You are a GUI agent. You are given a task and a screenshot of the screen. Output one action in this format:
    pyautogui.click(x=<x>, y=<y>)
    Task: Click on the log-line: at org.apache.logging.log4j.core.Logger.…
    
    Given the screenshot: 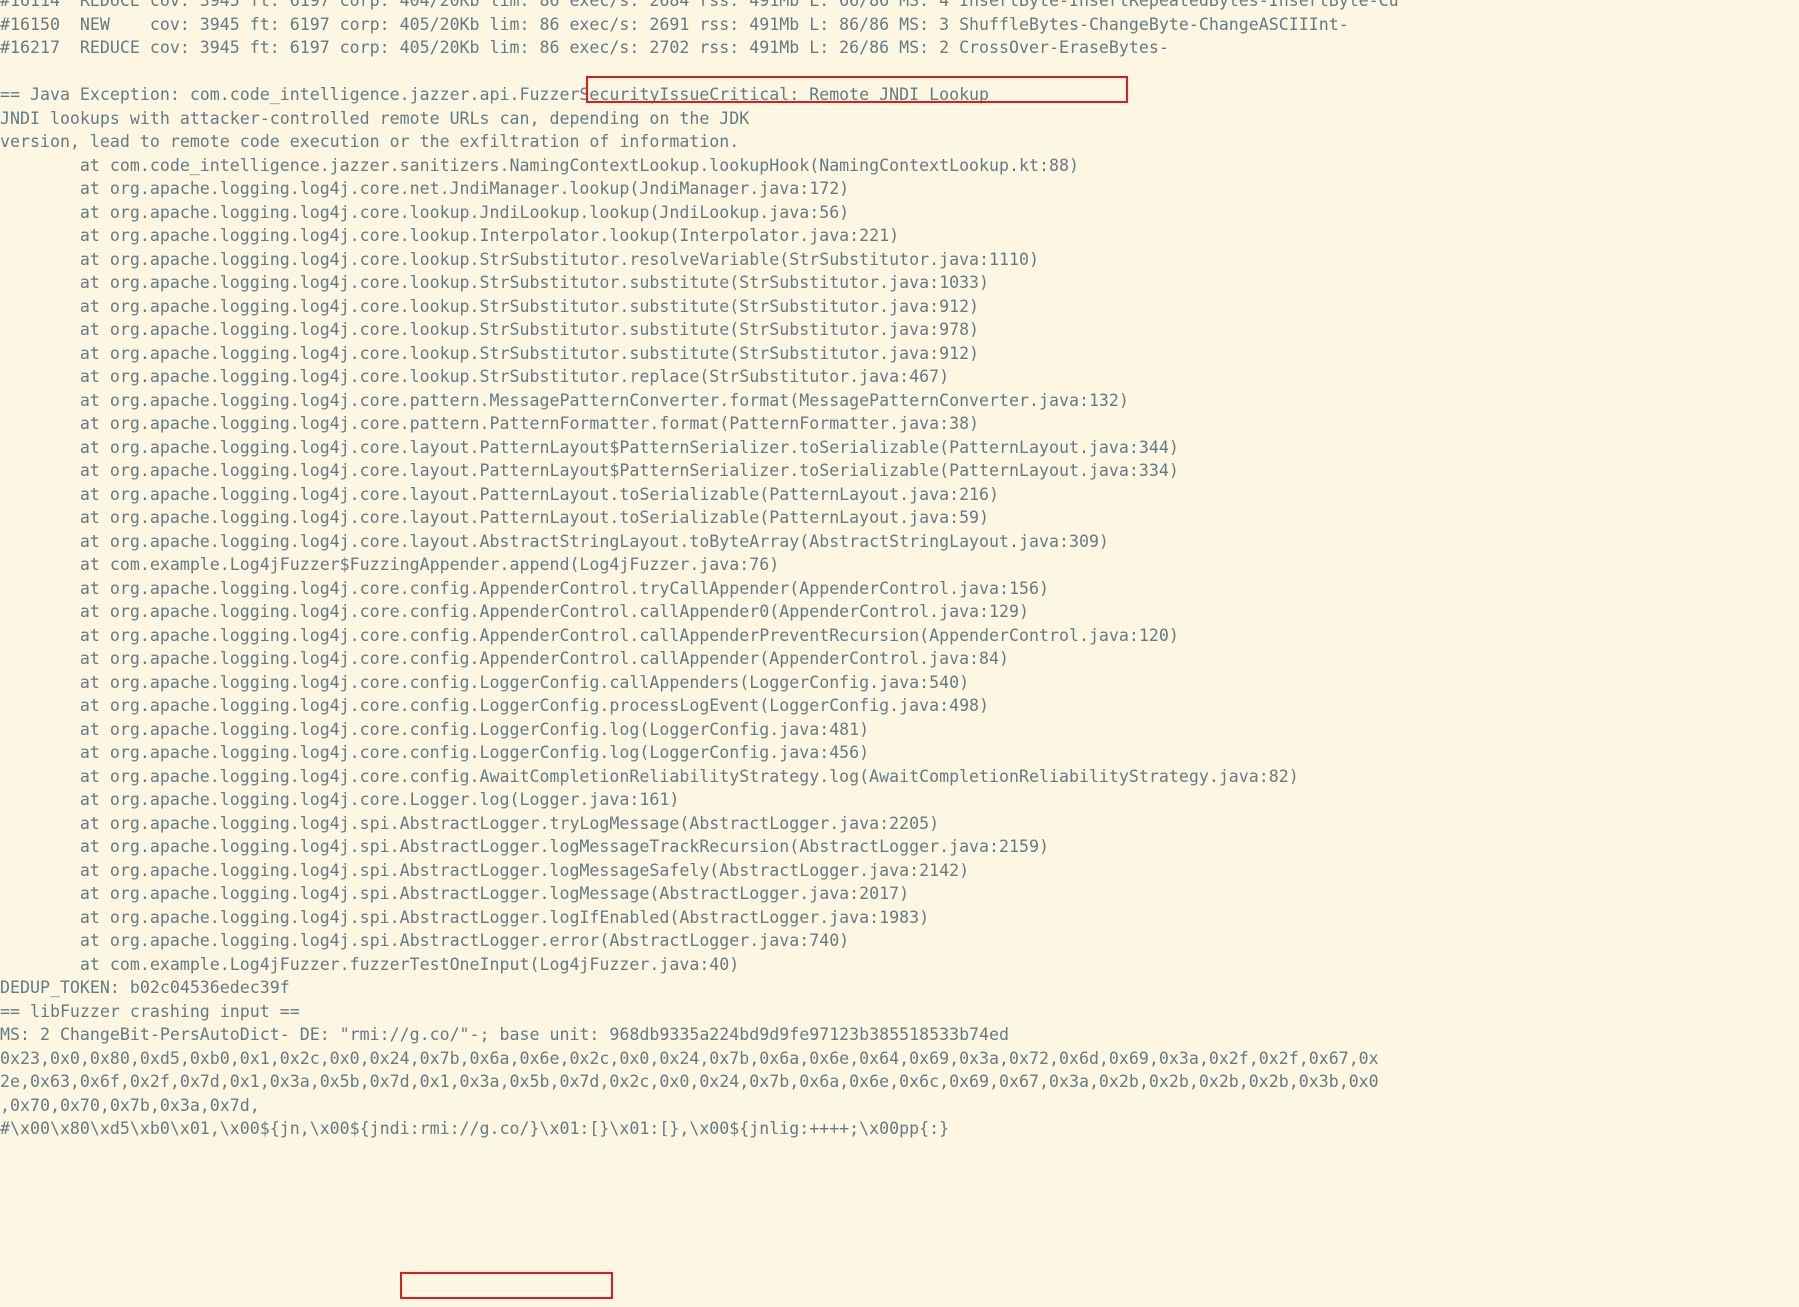 What is the action you would take?
    pyautogui.click(x=340, y=799)
    